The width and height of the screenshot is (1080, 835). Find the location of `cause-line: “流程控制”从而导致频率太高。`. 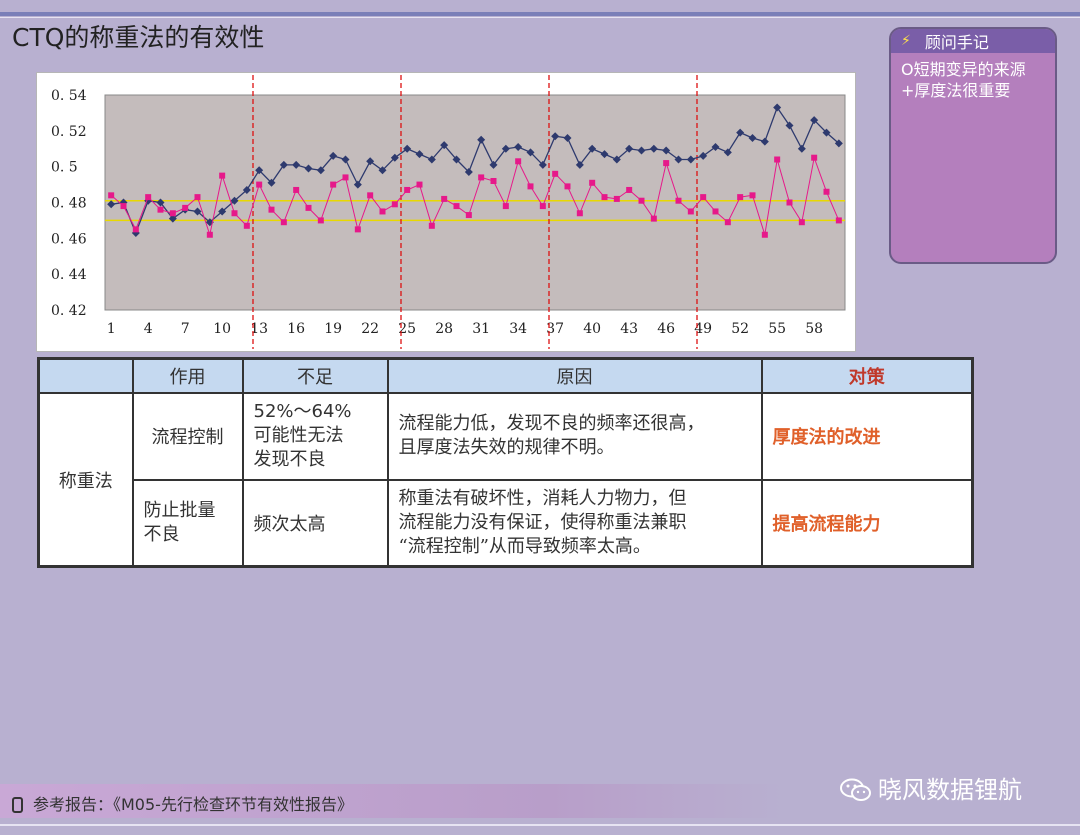

cause-line: “流程控制”从而导致频率太高。 is located at coordinates (524, 546).